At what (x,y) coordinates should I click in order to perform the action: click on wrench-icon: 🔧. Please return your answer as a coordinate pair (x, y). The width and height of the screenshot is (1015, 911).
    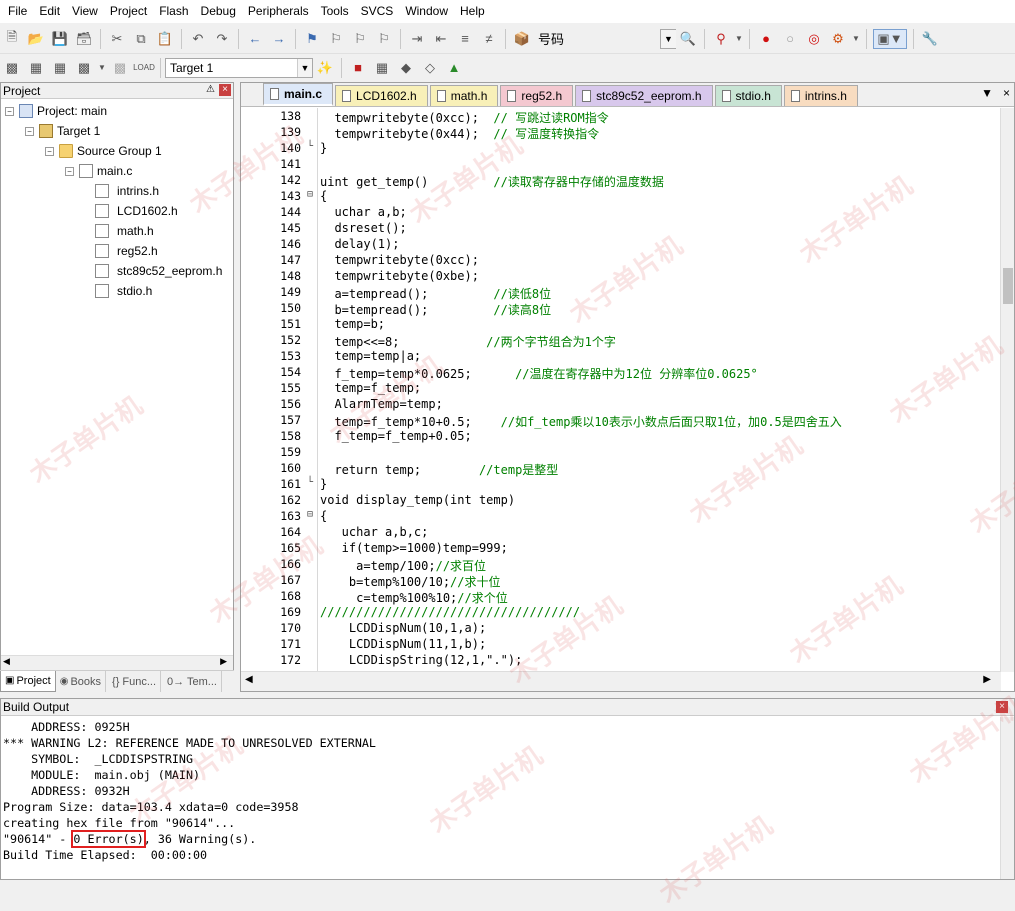
    Looking at the image, I should click on (930, 39).